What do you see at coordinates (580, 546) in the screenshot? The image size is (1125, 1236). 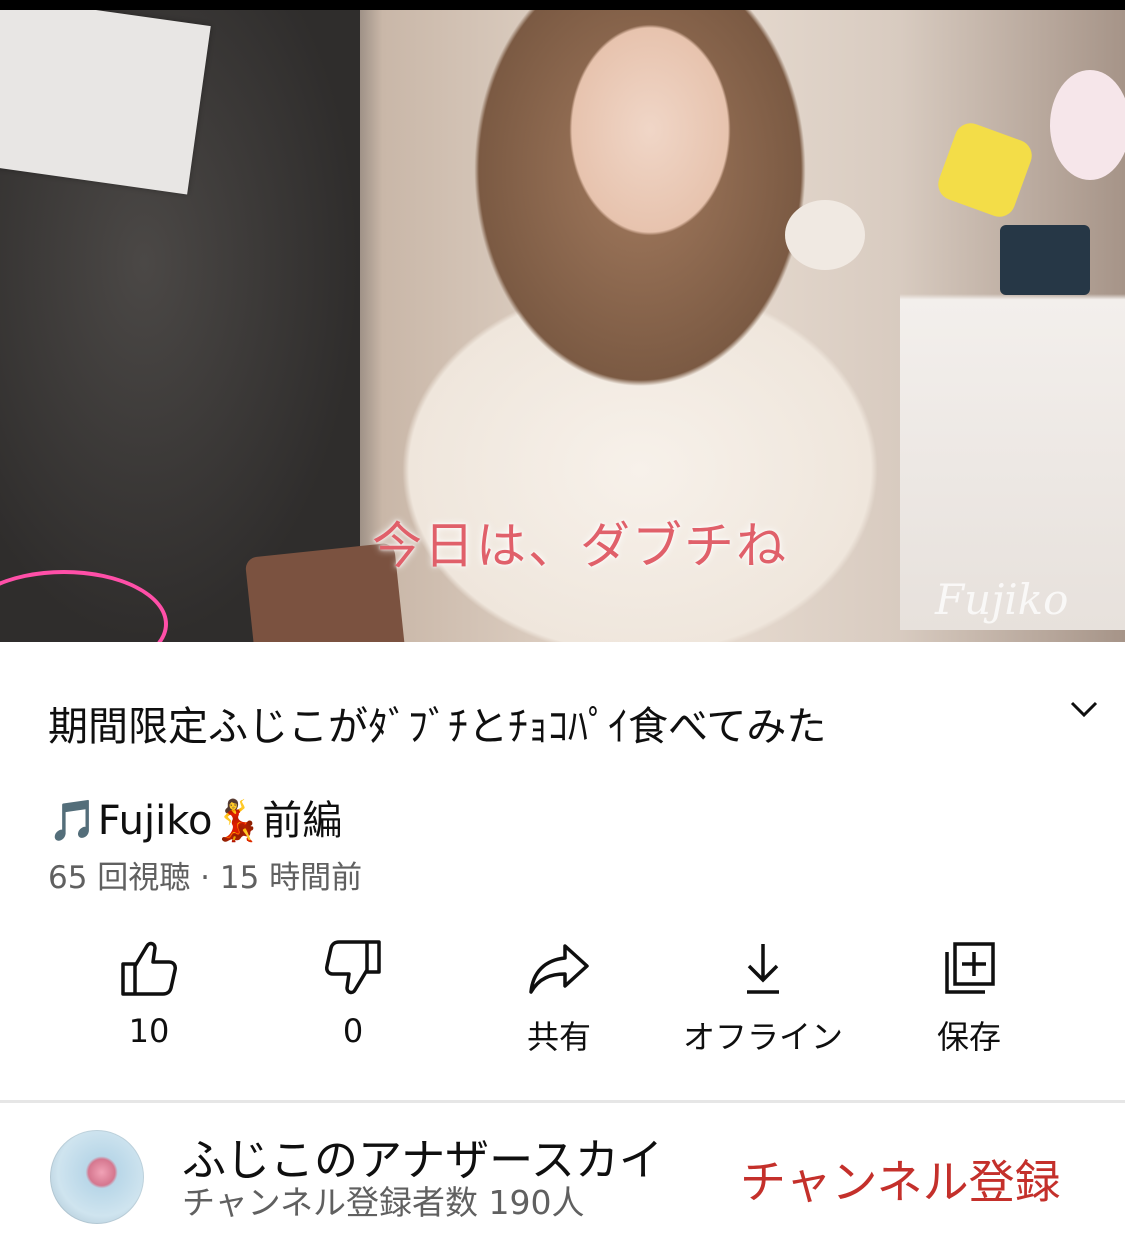 I see `video-subtitle: 今日は、ダブチね` at bounding box center [580, 546].